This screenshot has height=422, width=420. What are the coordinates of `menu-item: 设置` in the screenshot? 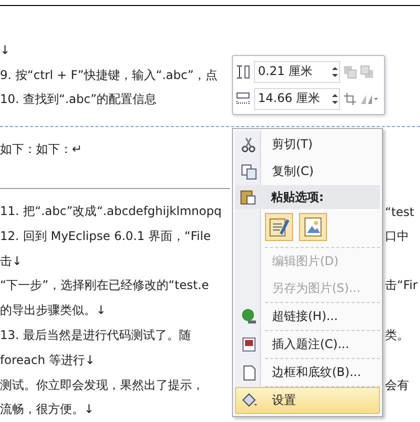 It's located at (307, 400).